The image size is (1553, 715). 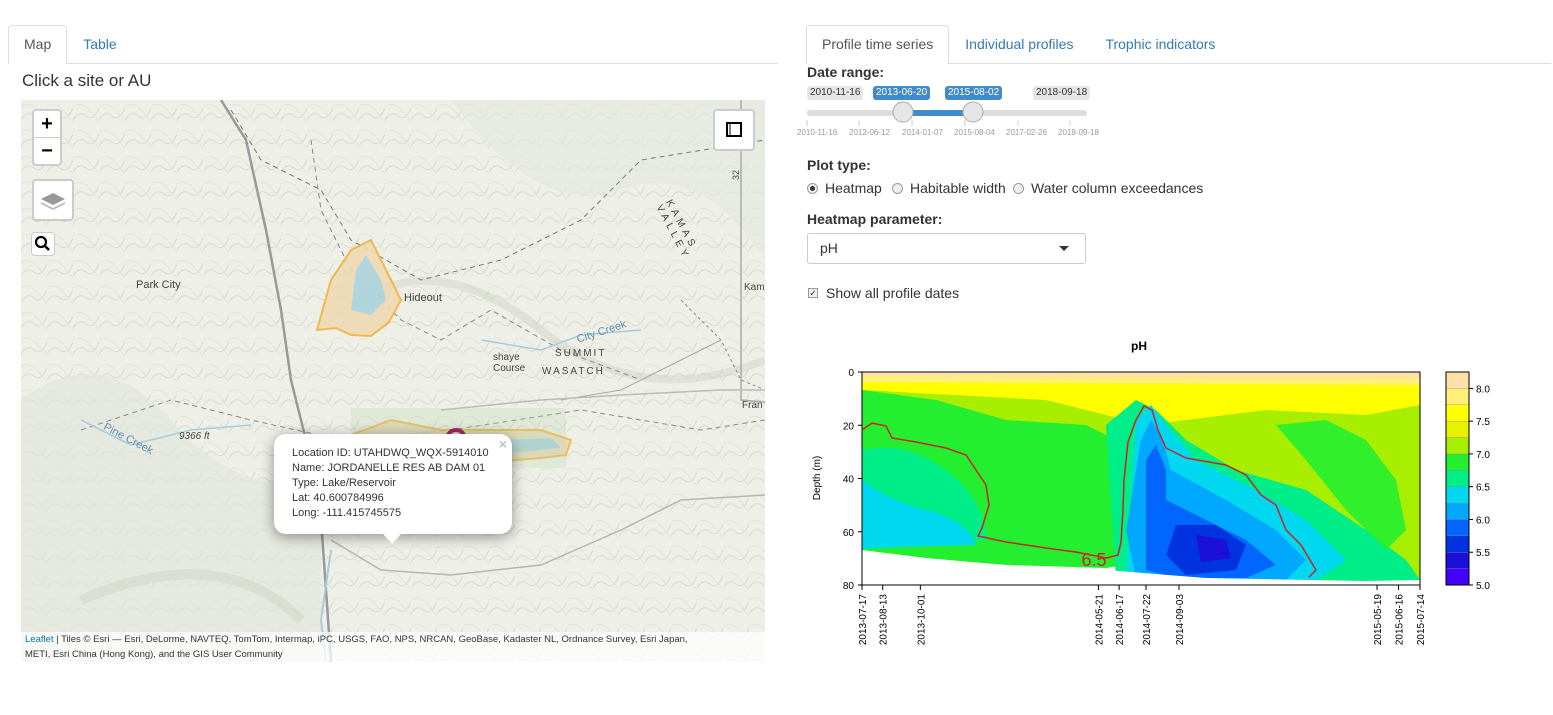 What do you see at coordinates (813, 293) in the screenshot?
I see `show-all-dates-checkbox: ✓` at bounding box center [813, 293].